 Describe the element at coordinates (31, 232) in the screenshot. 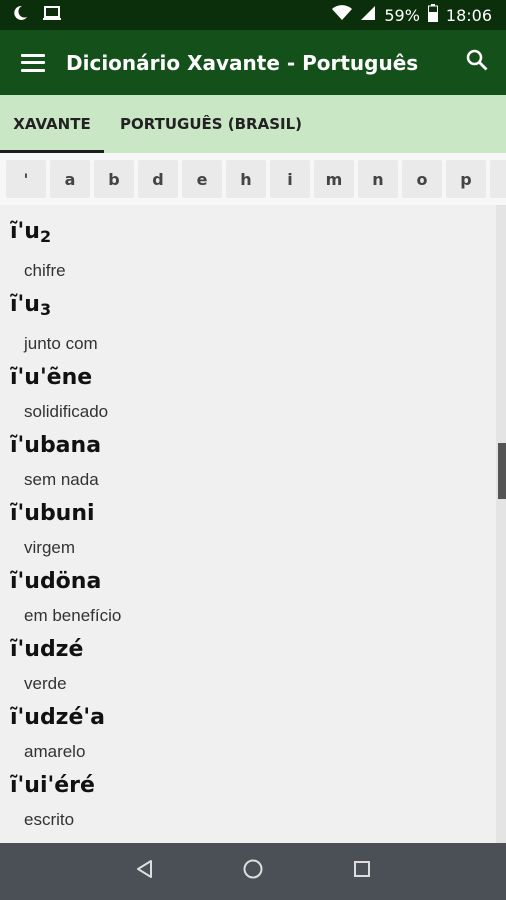

I see `headword: ĩ'u2` at that location.